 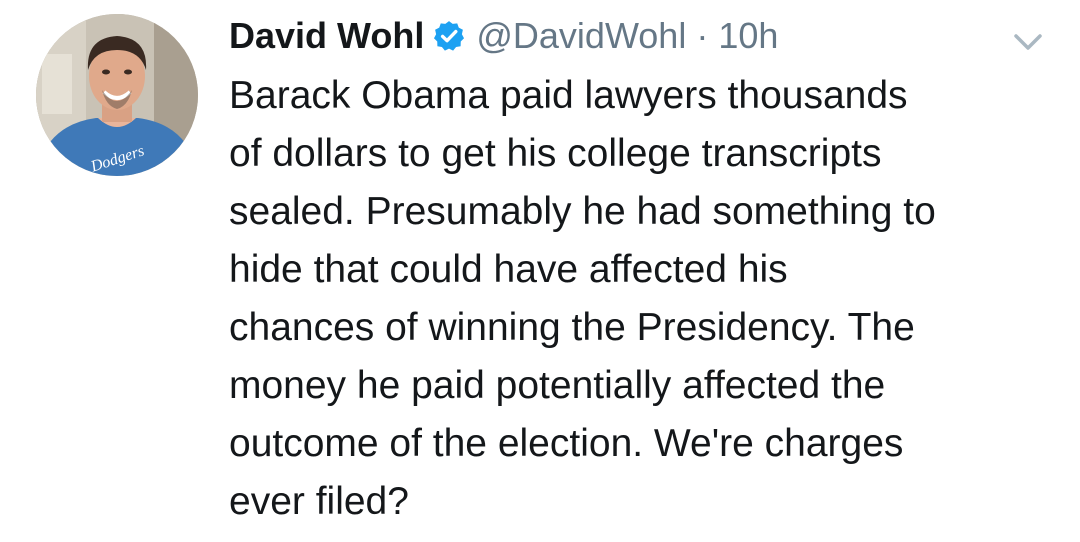 I want to click on avatar-photo: Dodgers, so click(x=117, y=95).